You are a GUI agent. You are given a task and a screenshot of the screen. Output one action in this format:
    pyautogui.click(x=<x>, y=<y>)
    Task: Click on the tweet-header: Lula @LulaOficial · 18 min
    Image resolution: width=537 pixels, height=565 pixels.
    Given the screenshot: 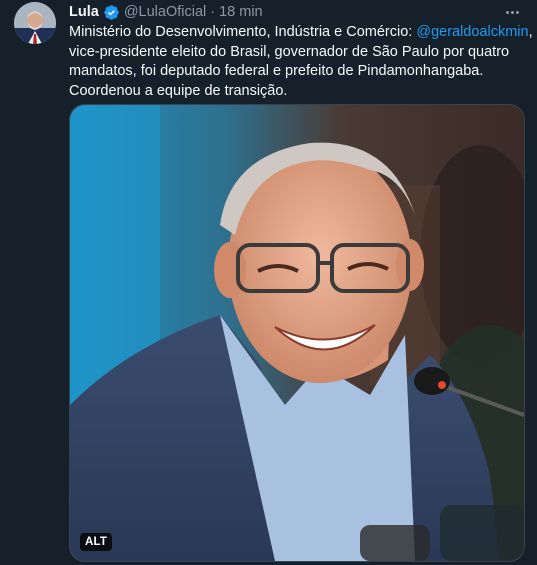 What is the action you would take?
    pyautogui.click(x=166, y=12)
    